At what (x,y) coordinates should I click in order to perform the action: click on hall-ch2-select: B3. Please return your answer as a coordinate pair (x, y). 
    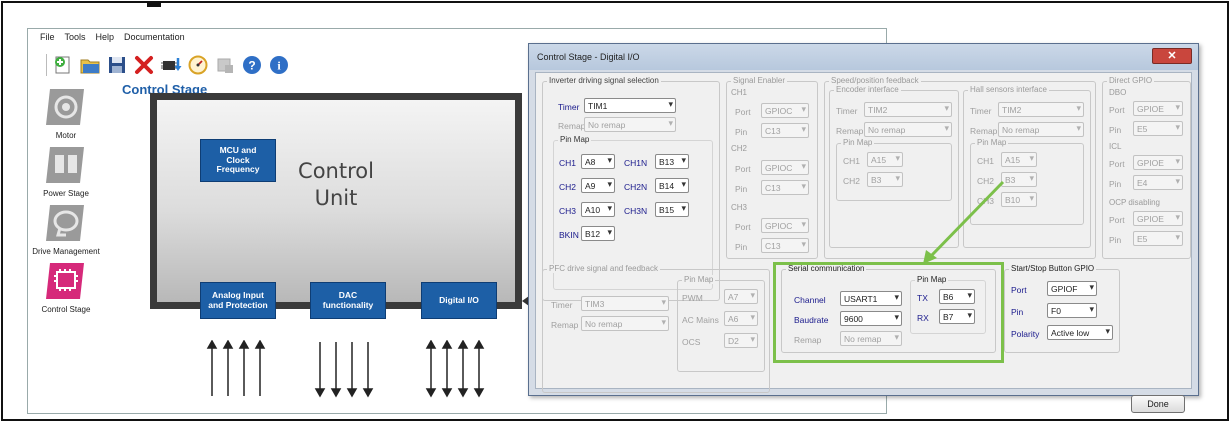
    Looking at the image, I should click on (1019, 179).